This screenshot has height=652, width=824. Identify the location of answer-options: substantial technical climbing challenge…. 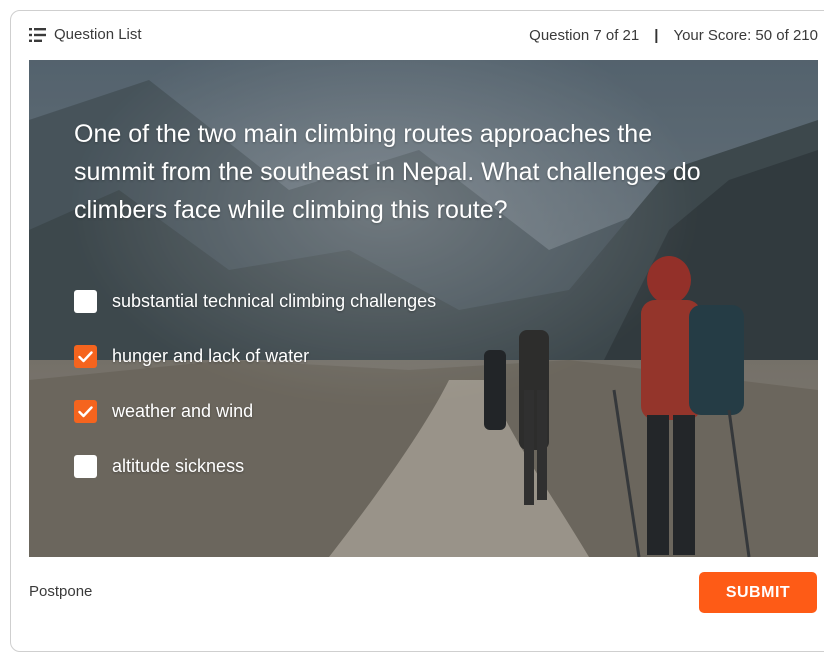
(255, 384).